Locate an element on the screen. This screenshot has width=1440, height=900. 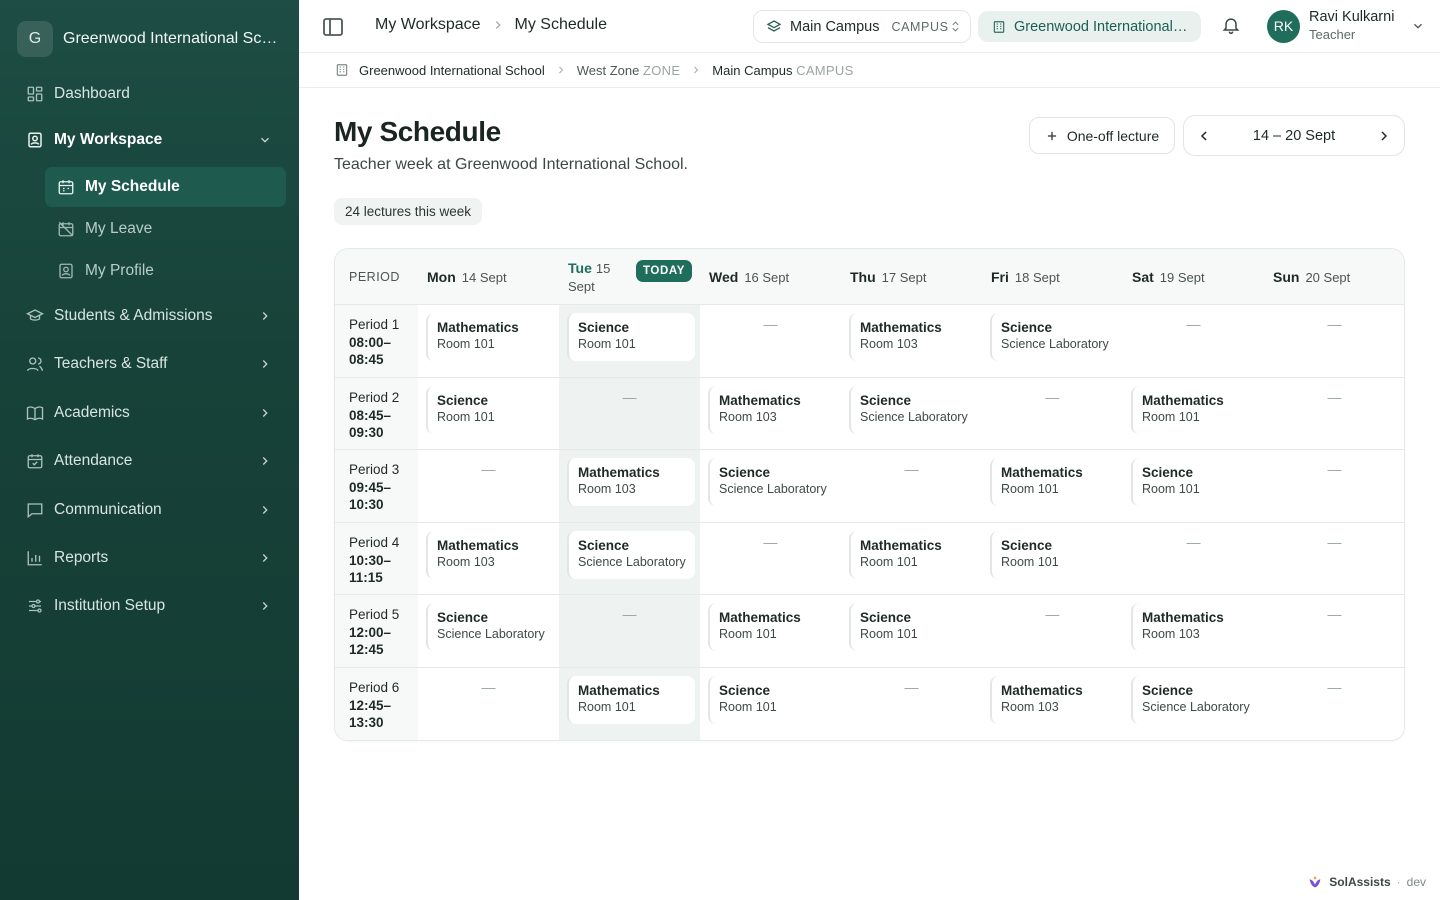
book-icon is located at coordinates (35, 413).